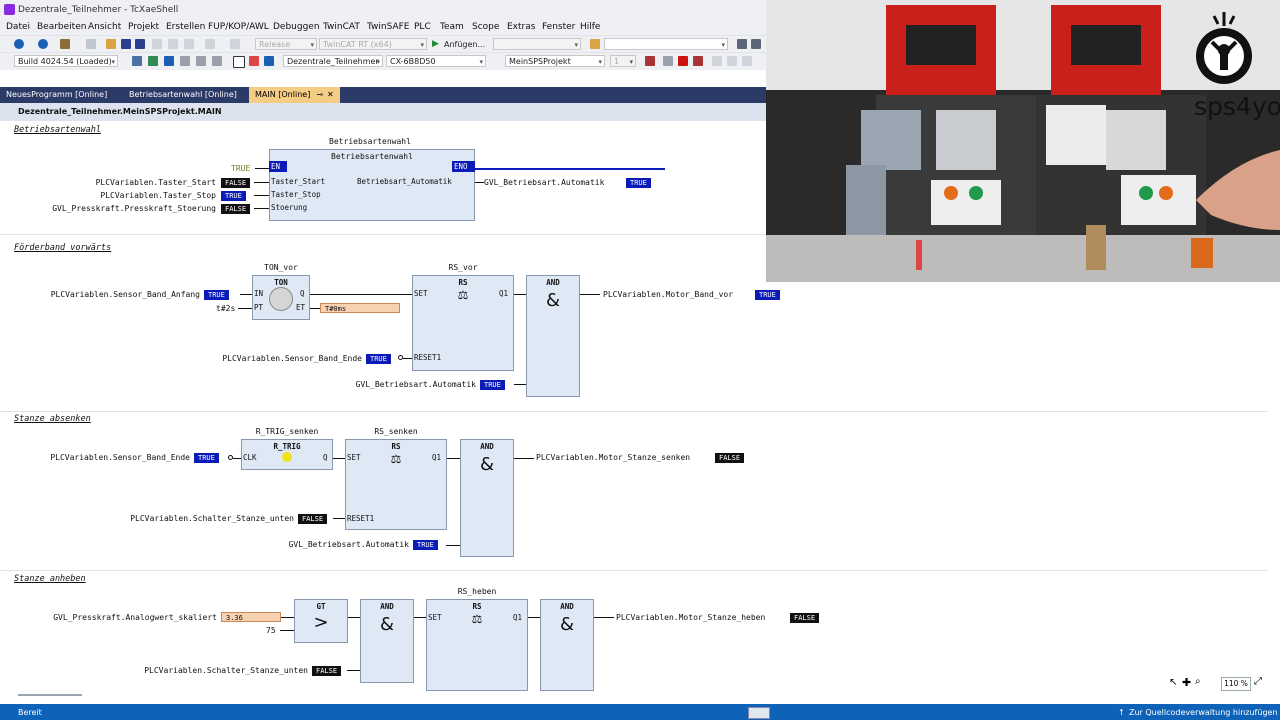 The height and width of the screenshot is (720, 1280). Describe the element at coordinates (623, 61) in the screenshot. I see `task-index-select: 1 ▾` at that location.